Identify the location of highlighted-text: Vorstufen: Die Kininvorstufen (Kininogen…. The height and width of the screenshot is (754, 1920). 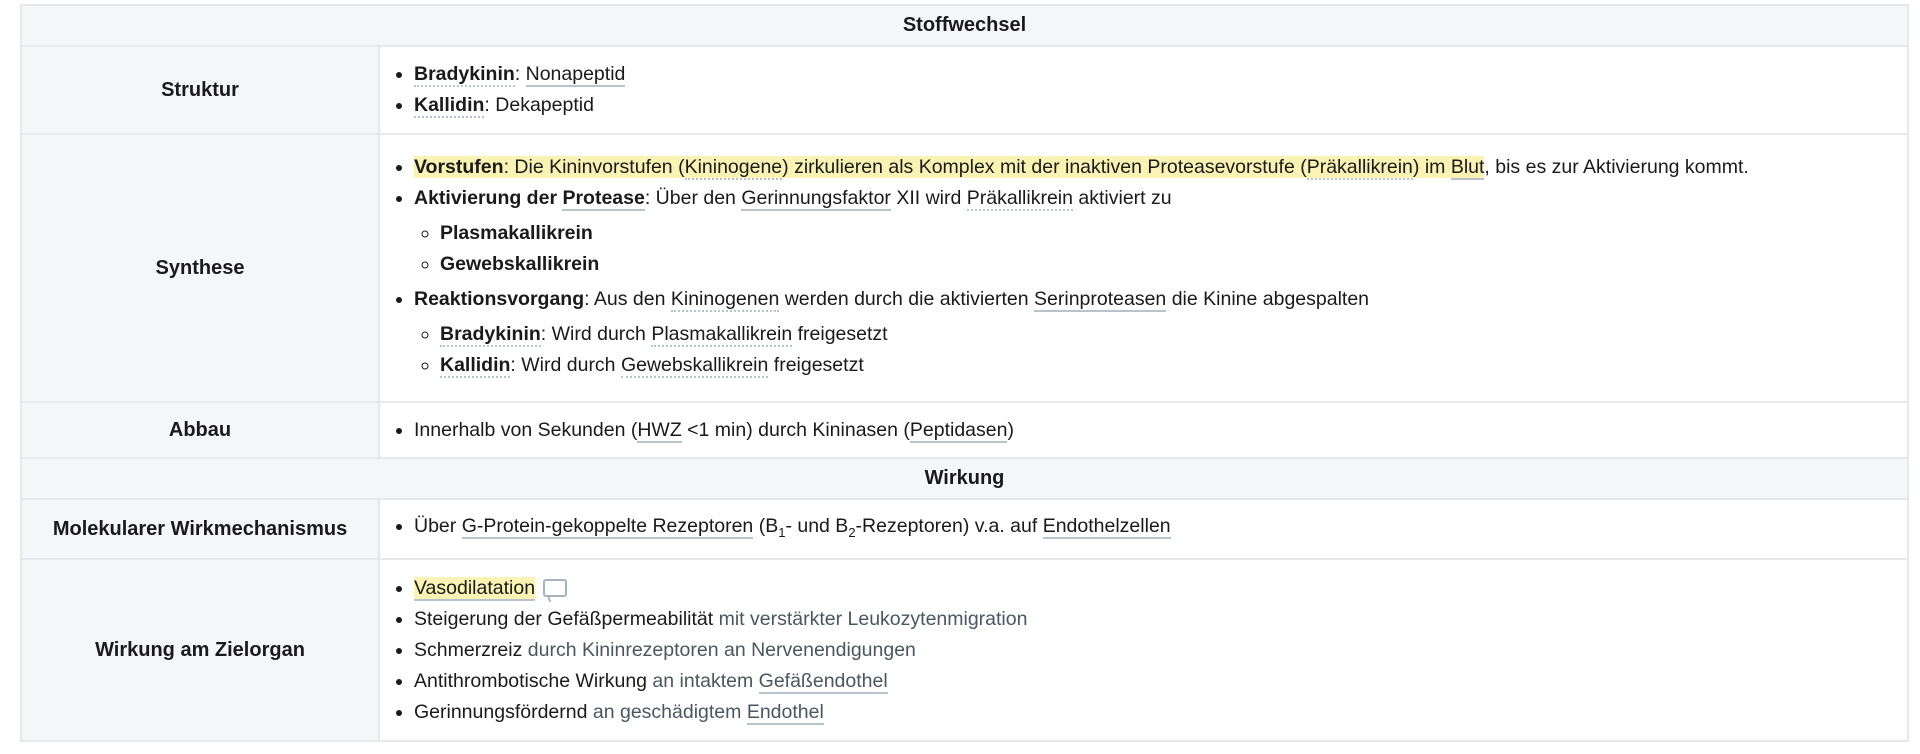
(949, 167).